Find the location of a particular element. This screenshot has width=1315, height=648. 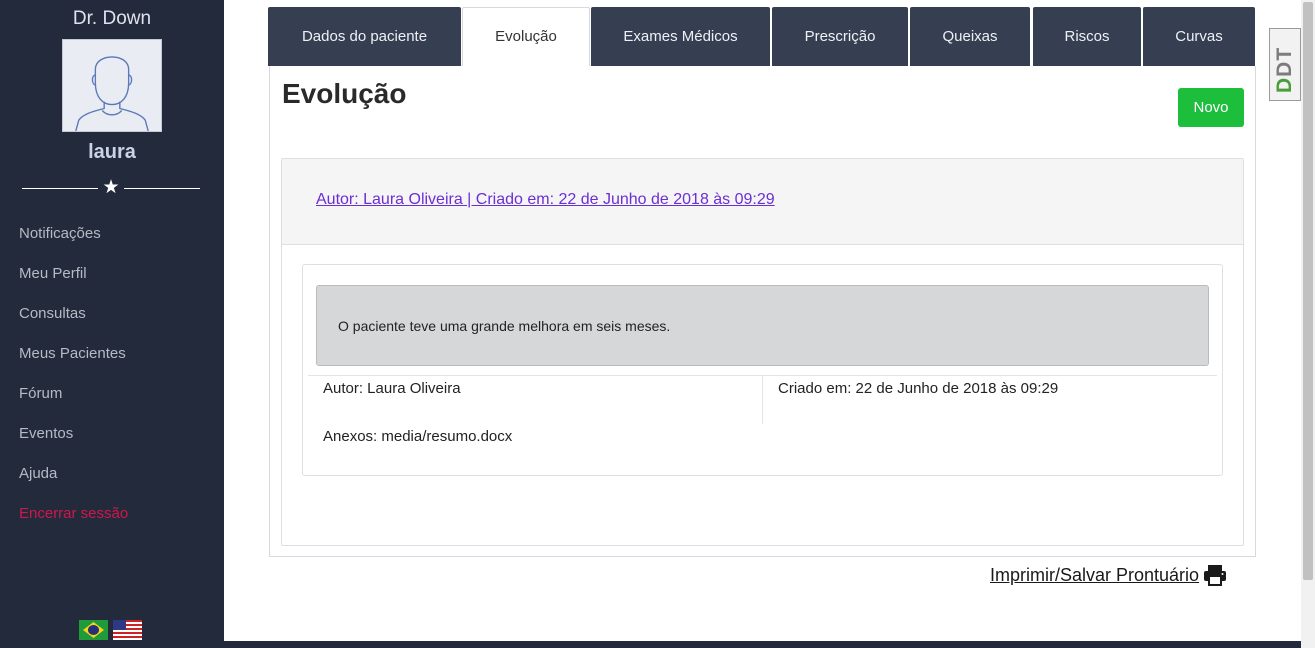

sidebar-item-consultas: Consultas is located at coordinates (73, 320).